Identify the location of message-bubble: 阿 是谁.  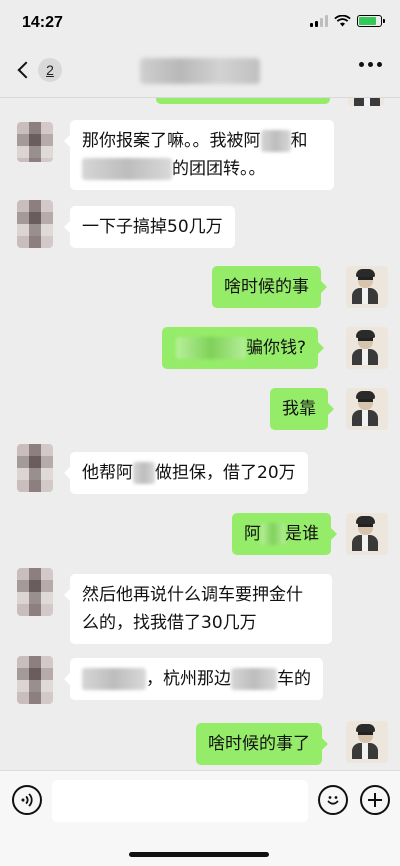
(284, 534).